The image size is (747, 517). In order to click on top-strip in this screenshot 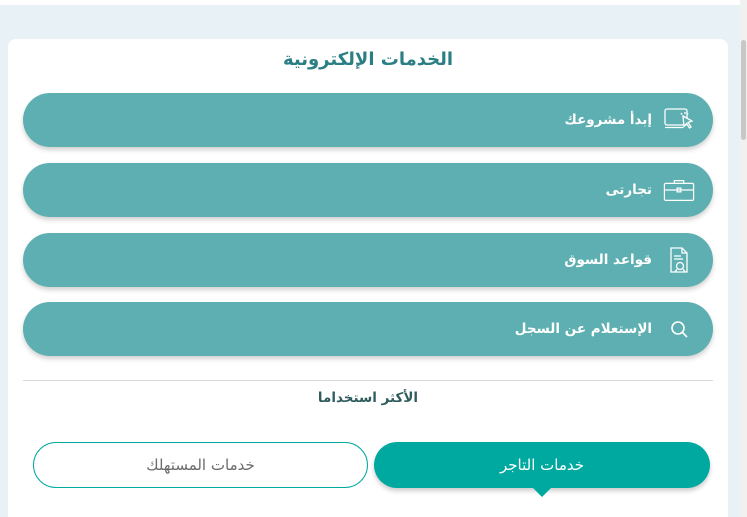, I will do `click(370, 2)`.